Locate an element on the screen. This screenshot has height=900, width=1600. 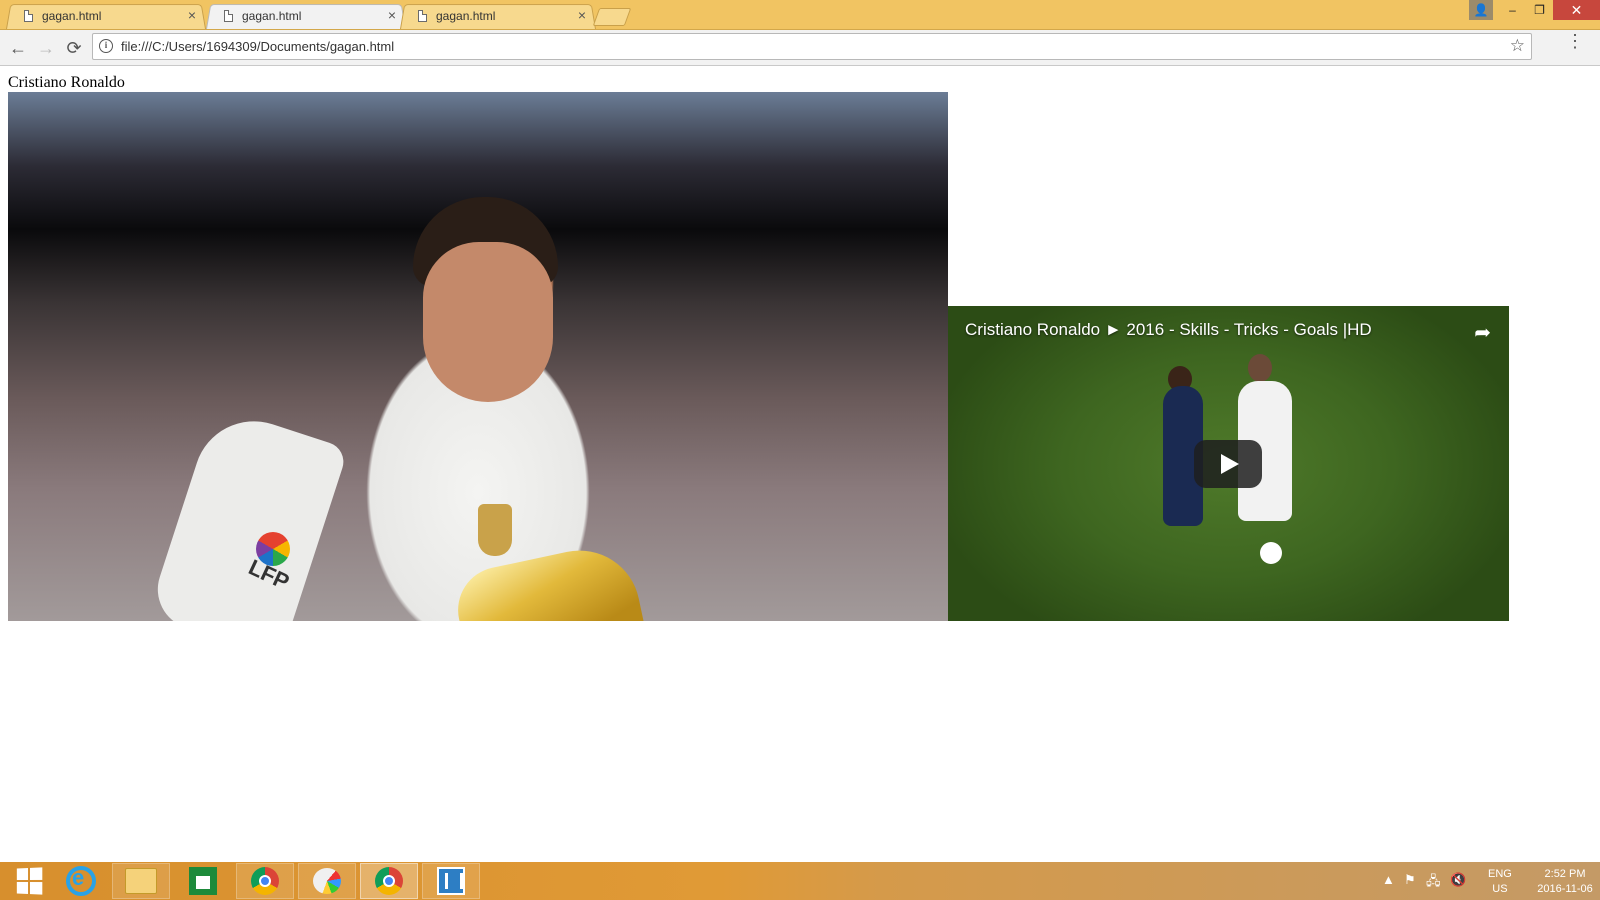
taskbar-file-explorer is located at coordinates (141, 881).